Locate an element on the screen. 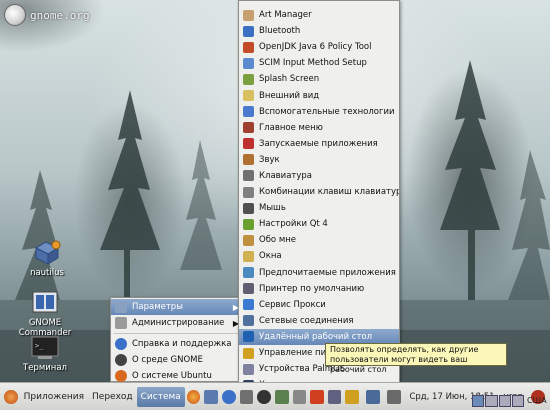  menu-item-preferences: Параметры ▶ is located at coordinates (177, 307).